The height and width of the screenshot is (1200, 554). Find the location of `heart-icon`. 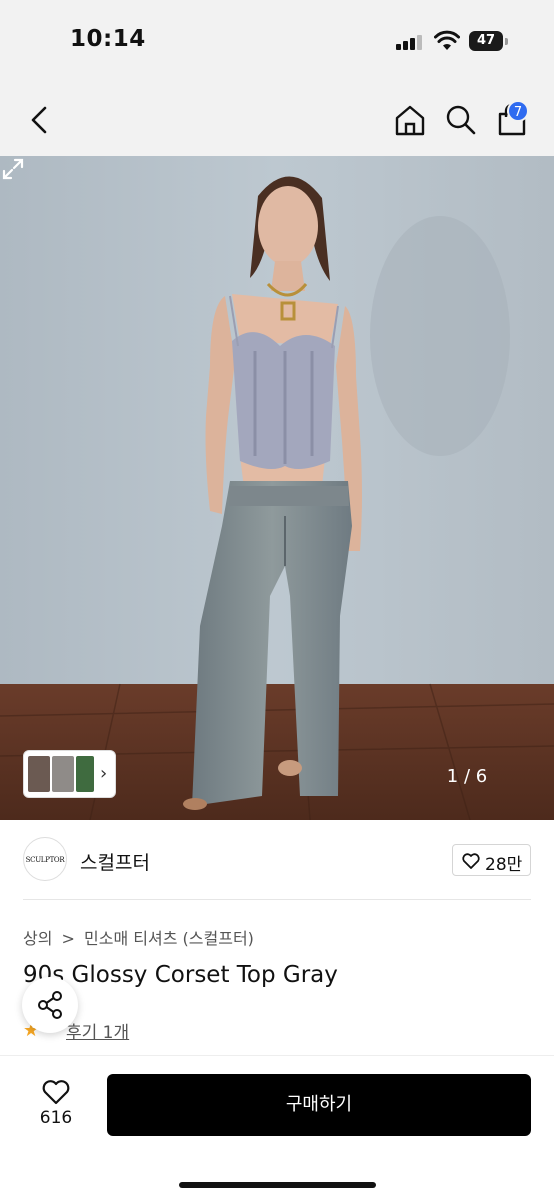

heart-icon is located at coordinates (471, 861).